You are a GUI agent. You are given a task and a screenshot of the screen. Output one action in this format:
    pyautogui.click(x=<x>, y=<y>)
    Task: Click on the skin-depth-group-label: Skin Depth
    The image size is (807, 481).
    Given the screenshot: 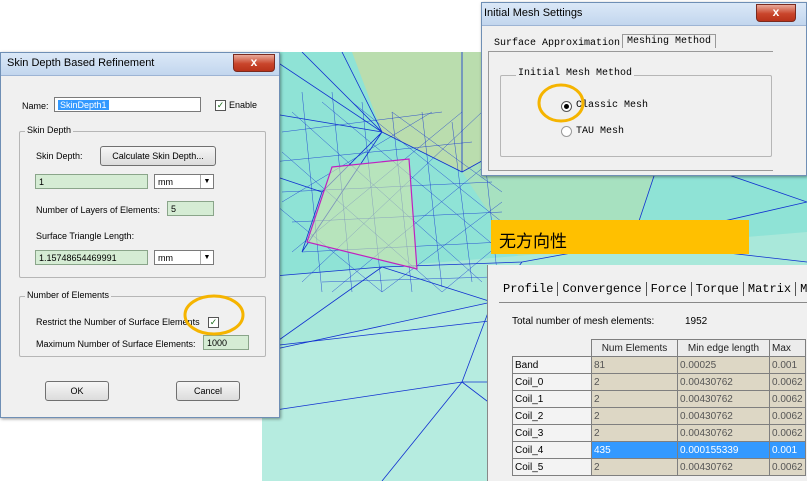 What is the action you would take?
    pyautogui.click(x=49, y=130)
    